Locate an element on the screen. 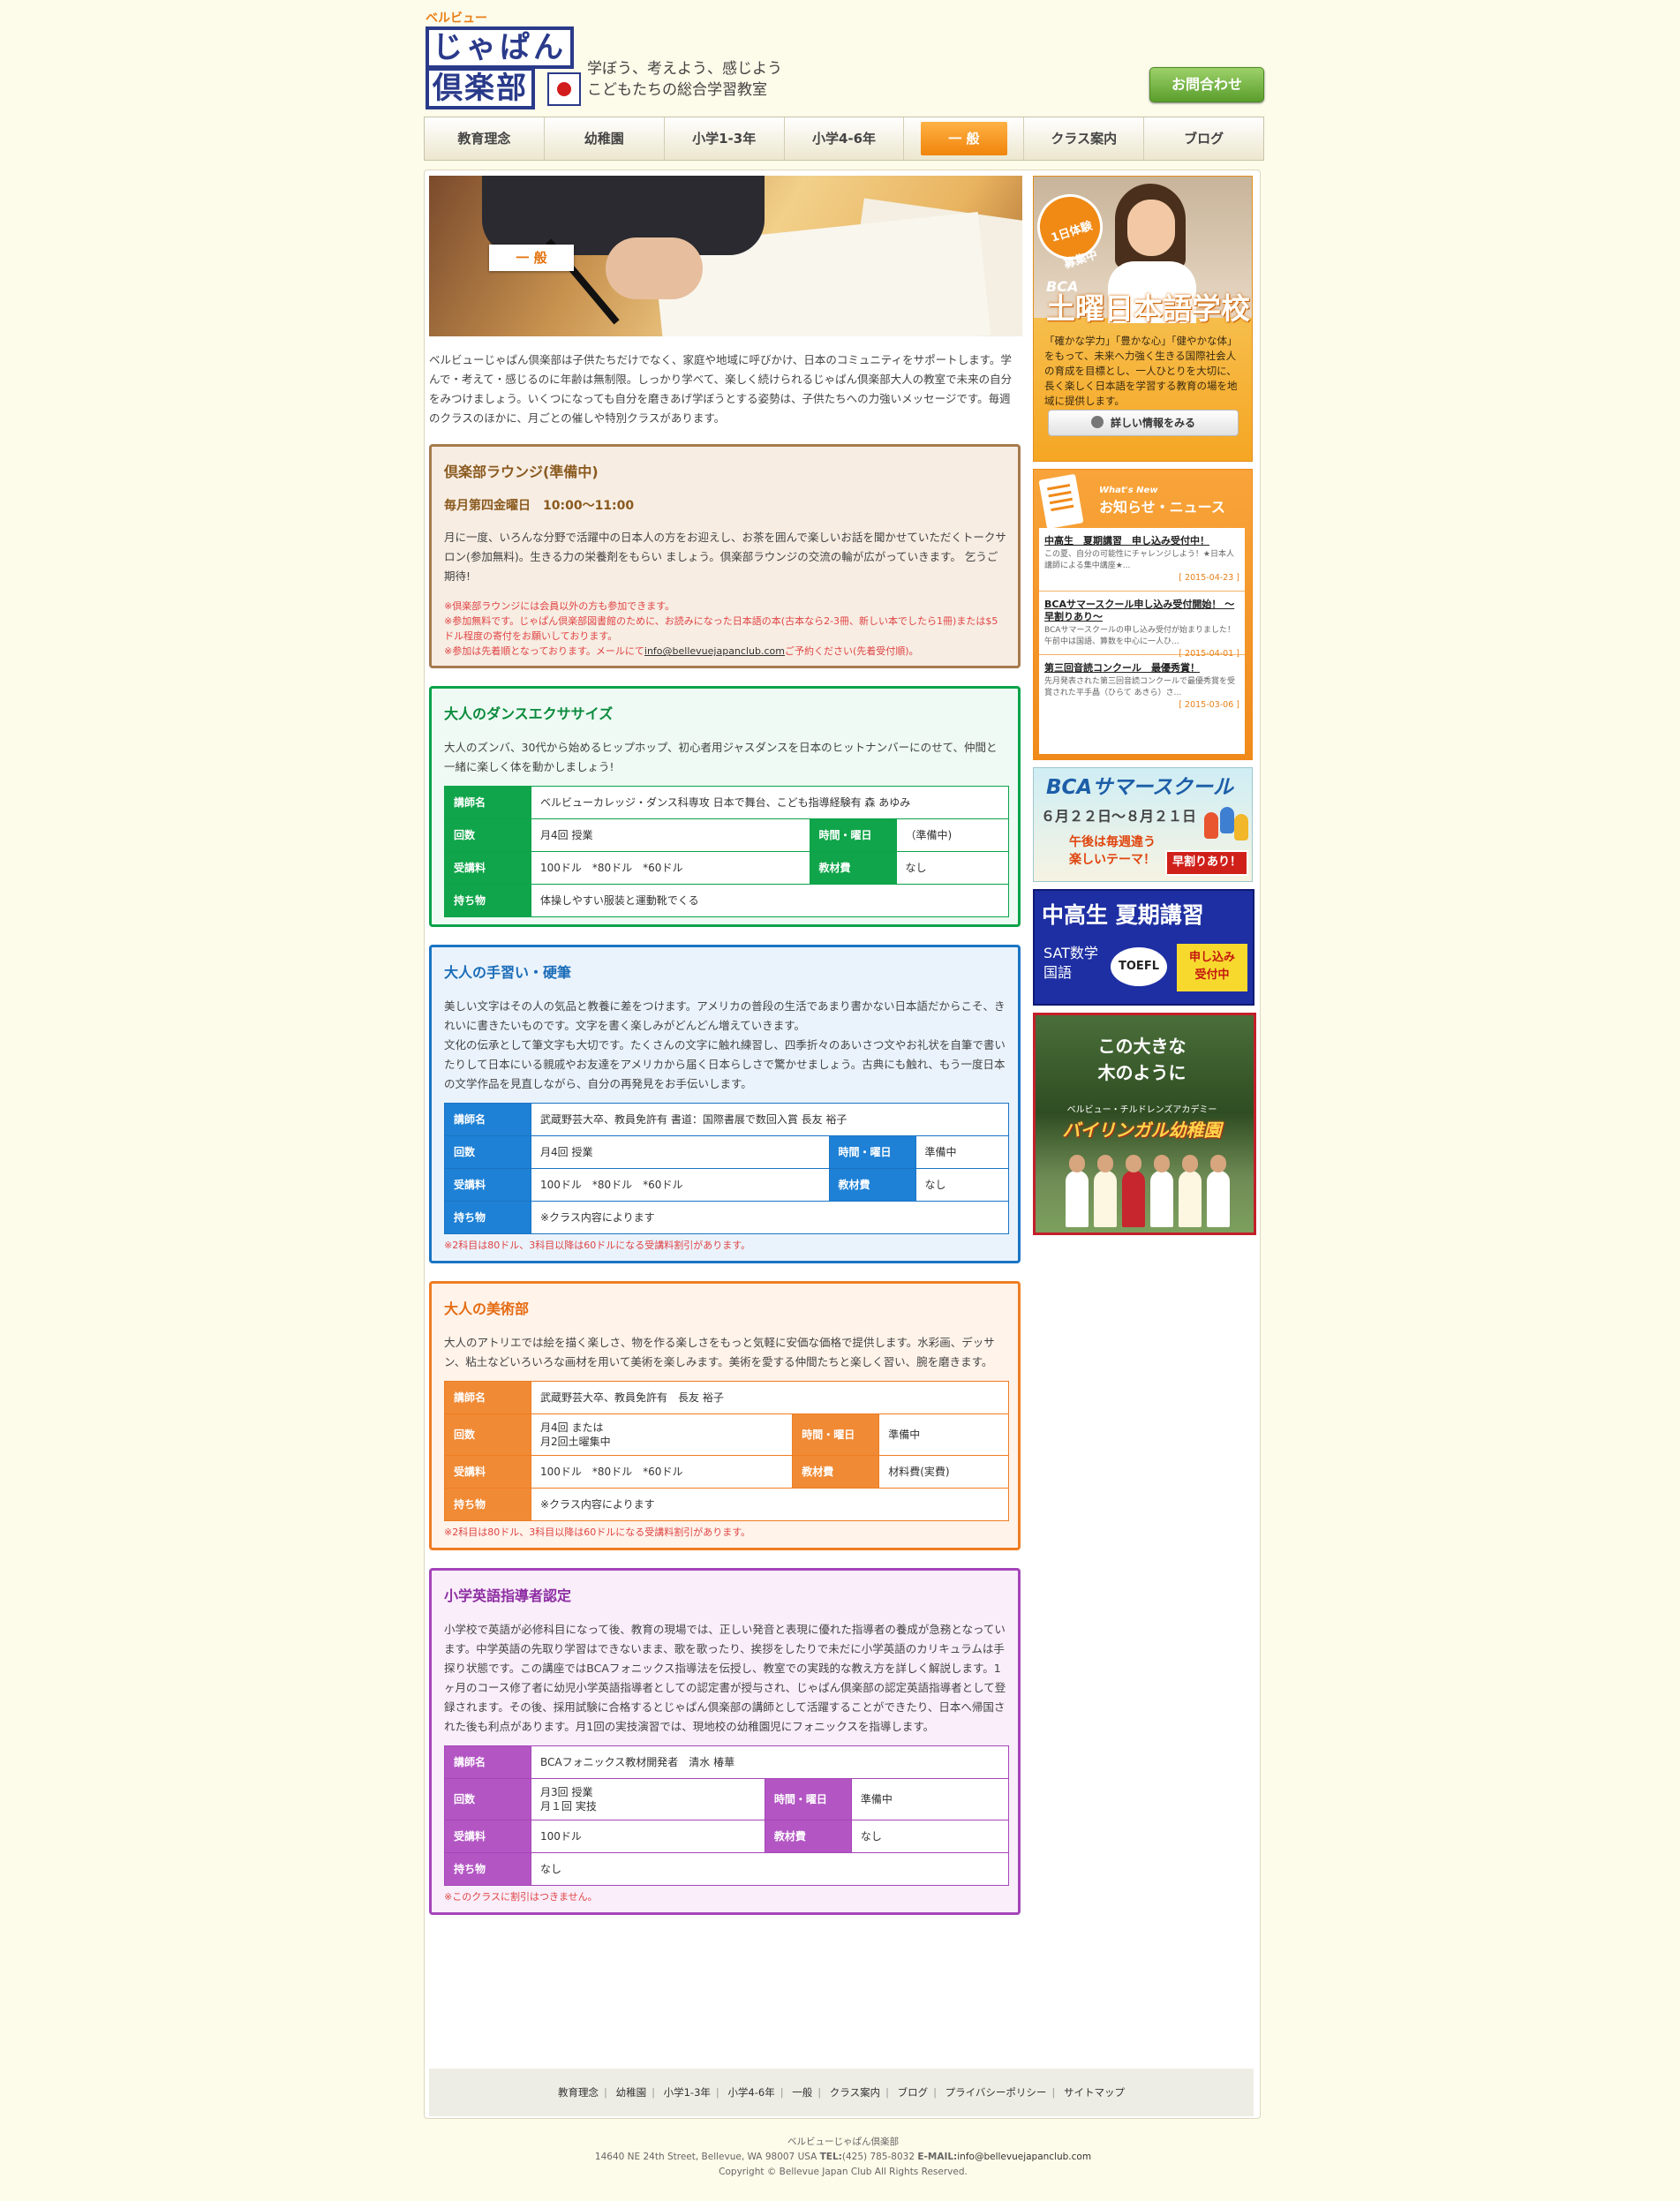  summer-title: BCAサマースクール is located at coordinates (1140, 788).